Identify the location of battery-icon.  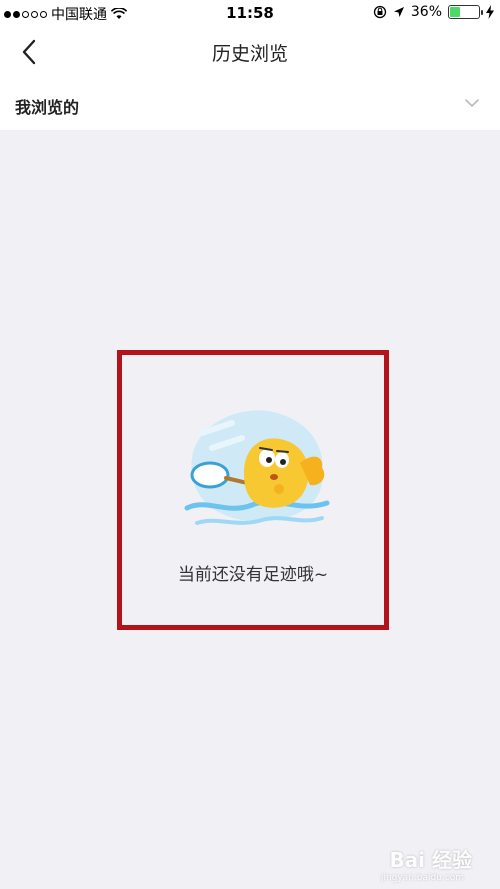
(465, 12).